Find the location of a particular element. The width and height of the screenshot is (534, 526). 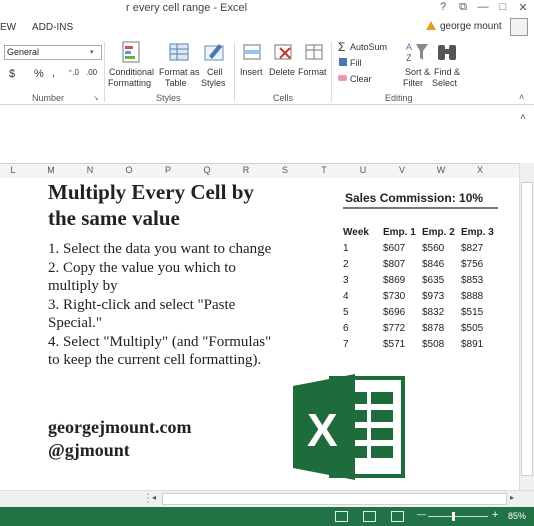

scroll-right-icon: ▸ is located at coordinates (512, 497).